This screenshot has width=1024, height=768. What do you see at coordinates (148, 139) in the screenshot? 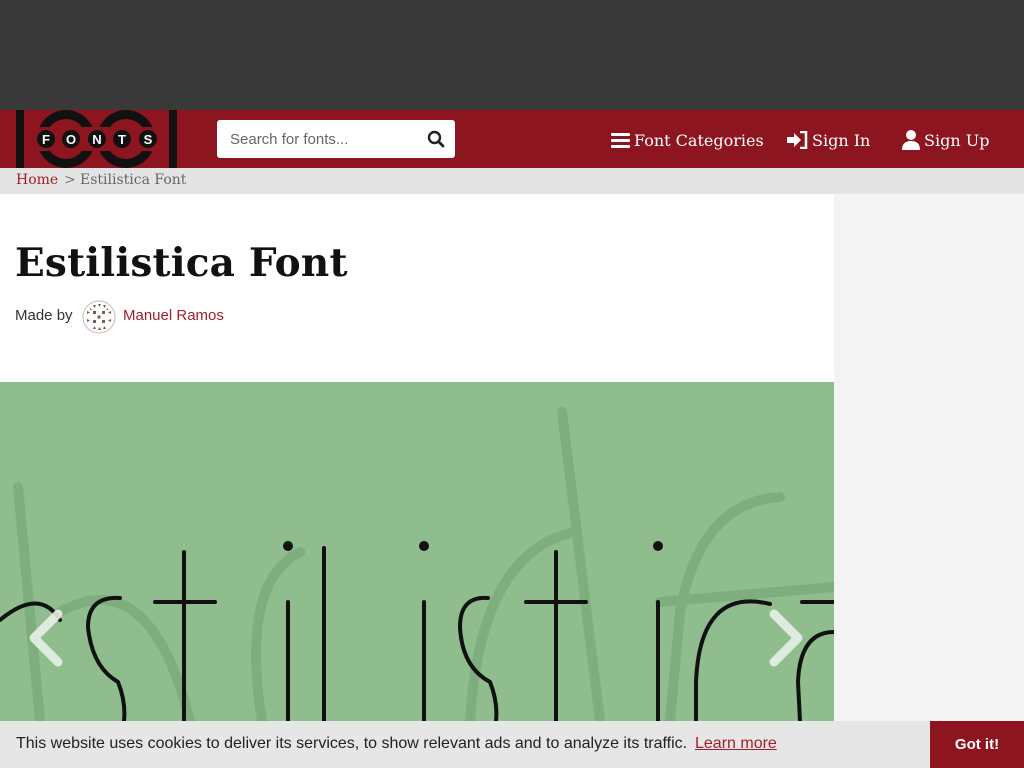
I see `svg-text: S` at bounding box center [148, 139].